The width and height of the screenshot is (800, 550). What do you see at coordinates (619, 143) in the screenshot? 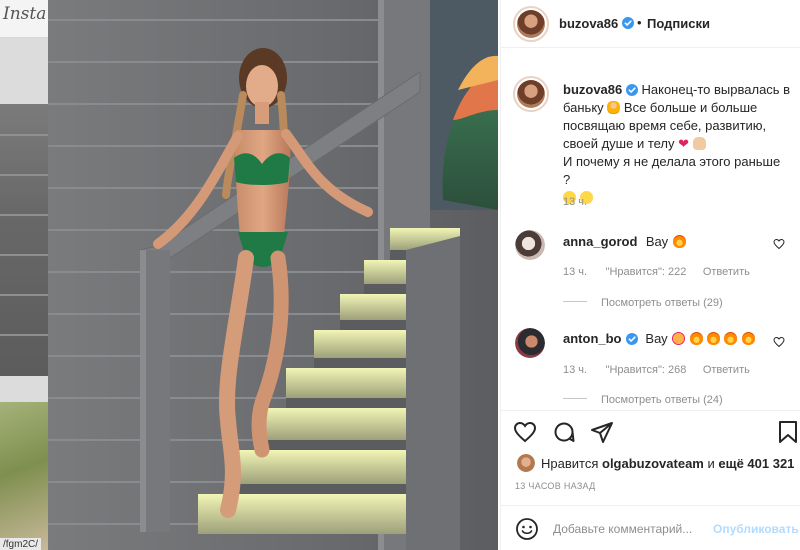
I see `caption-line: своей душе и телу` at bounding box center [619, 143].